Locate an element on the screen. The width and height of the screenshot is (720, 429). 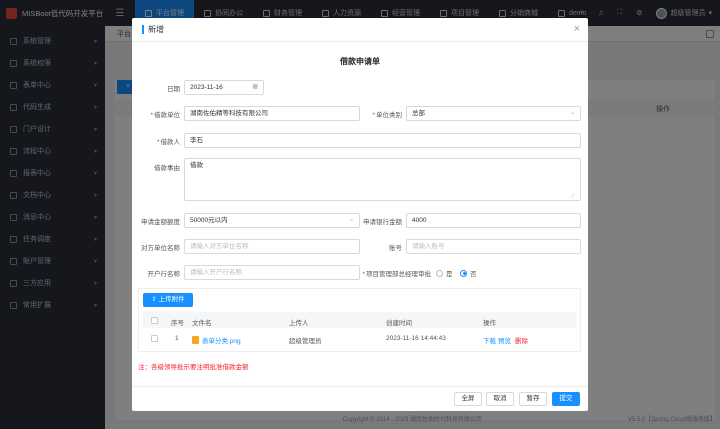
label-text: 借款人 is located at coordinates (170, 142).